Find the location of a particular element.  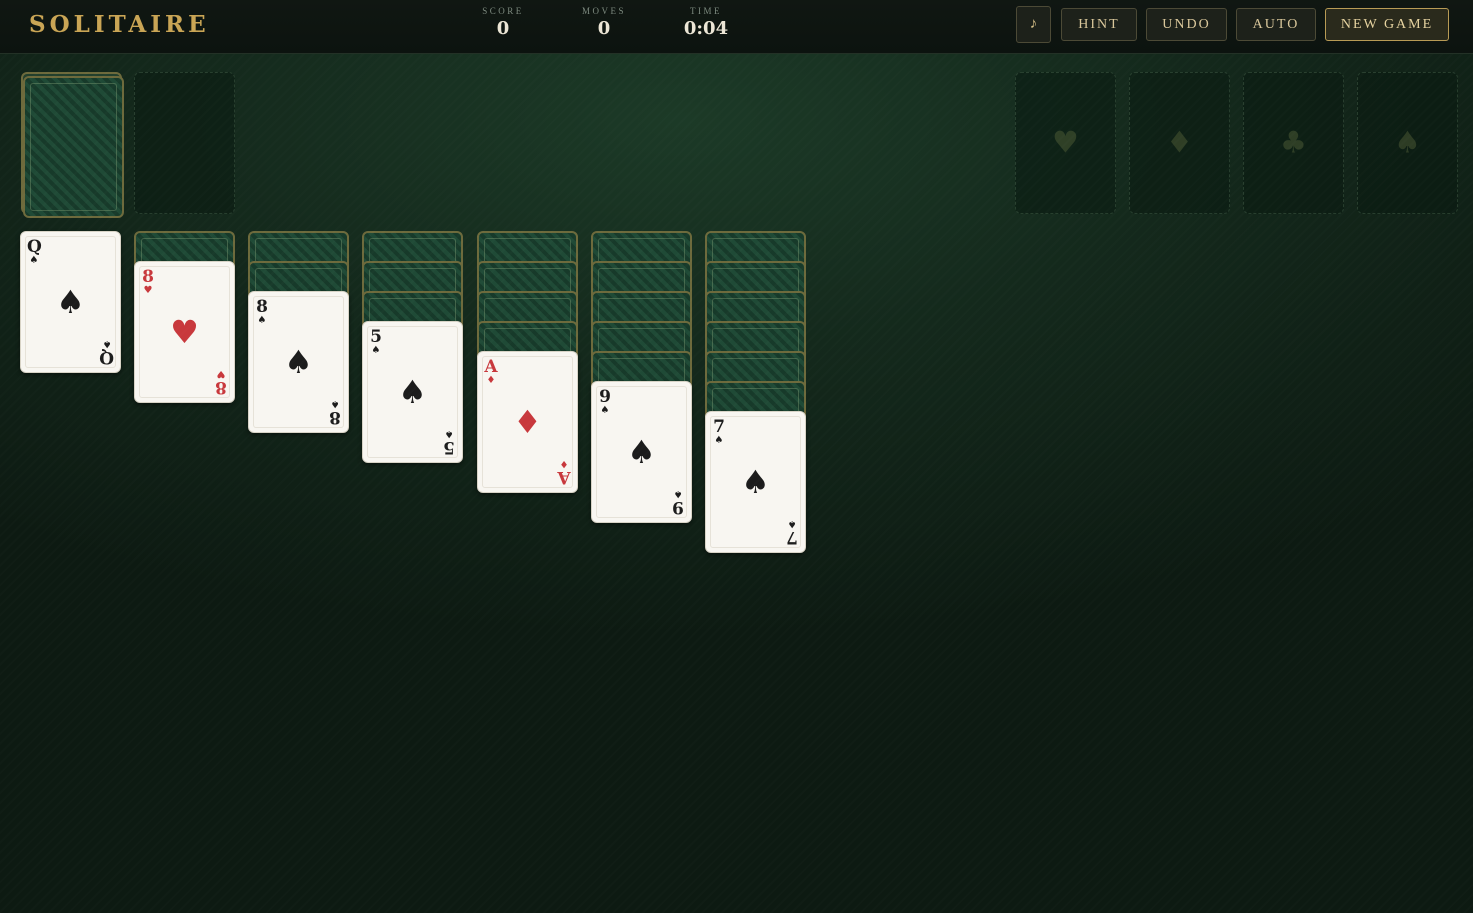

tableau-card-column-2: 8 ♥ ♥ 8 ♥ is located at coordinates (184, 332).